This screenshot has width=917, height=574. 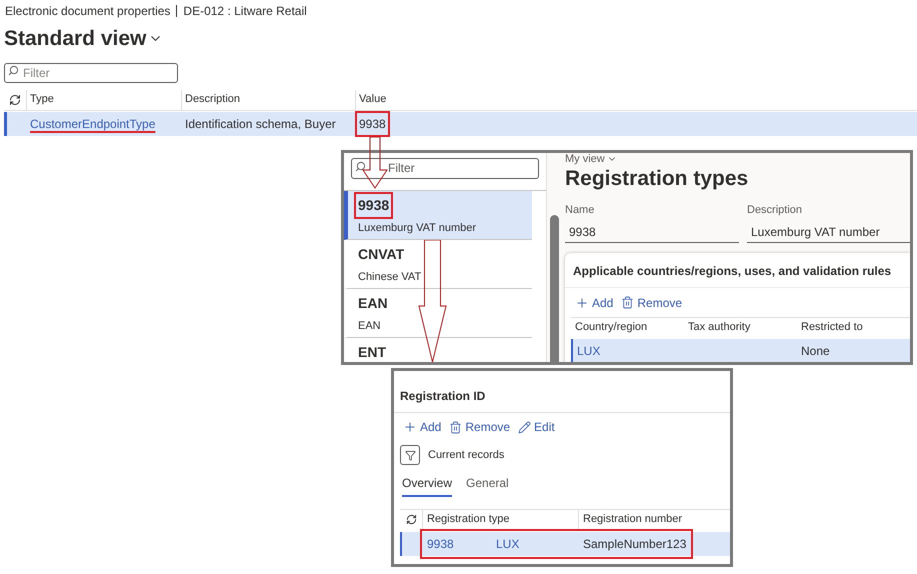 I want to click on view-selector: Standard view, so click(x=82, y=38).